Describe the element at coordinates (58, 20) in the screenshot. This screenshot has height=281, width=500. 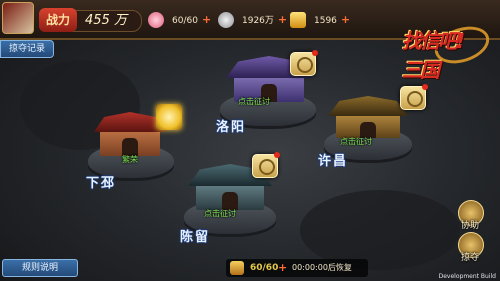
I see `power-badge: 战力` at that location.